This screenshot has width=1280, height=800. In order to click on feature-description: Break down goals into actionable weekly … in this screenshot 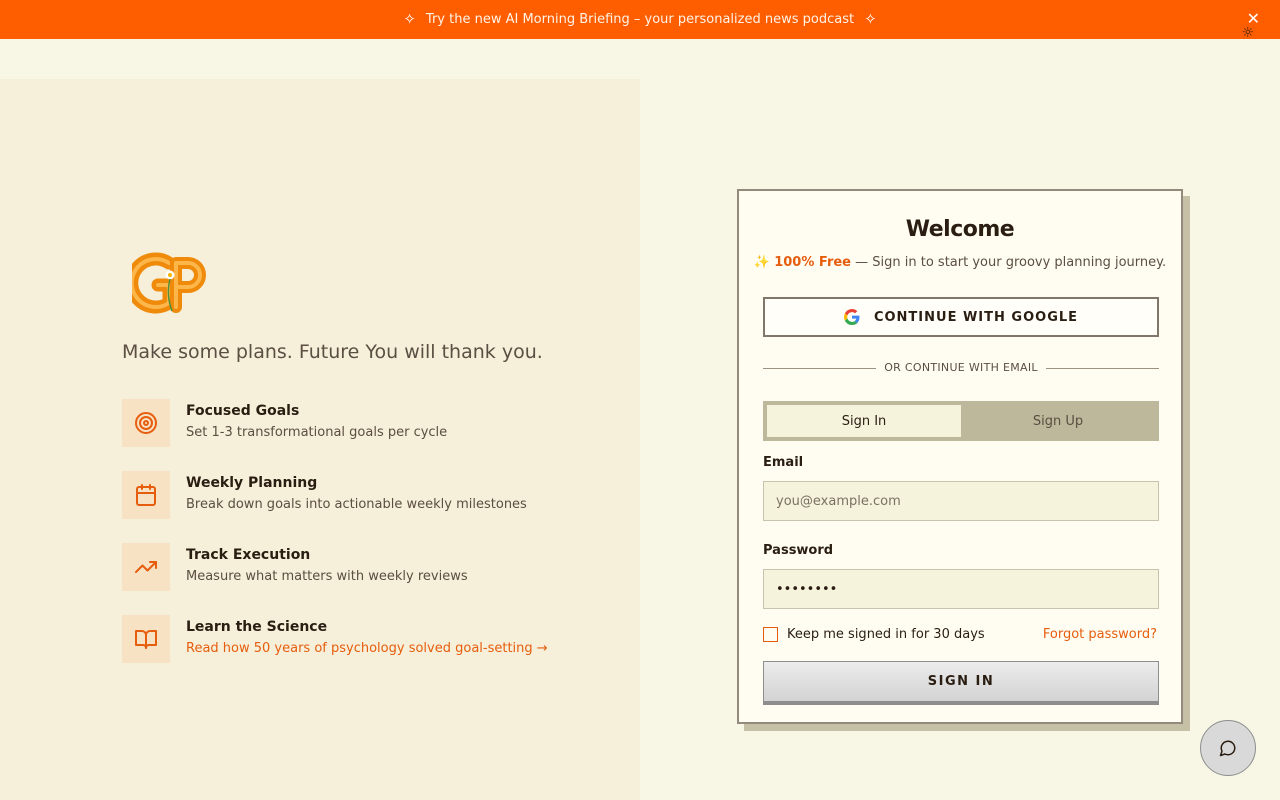, I will do `click(356, 504)`.